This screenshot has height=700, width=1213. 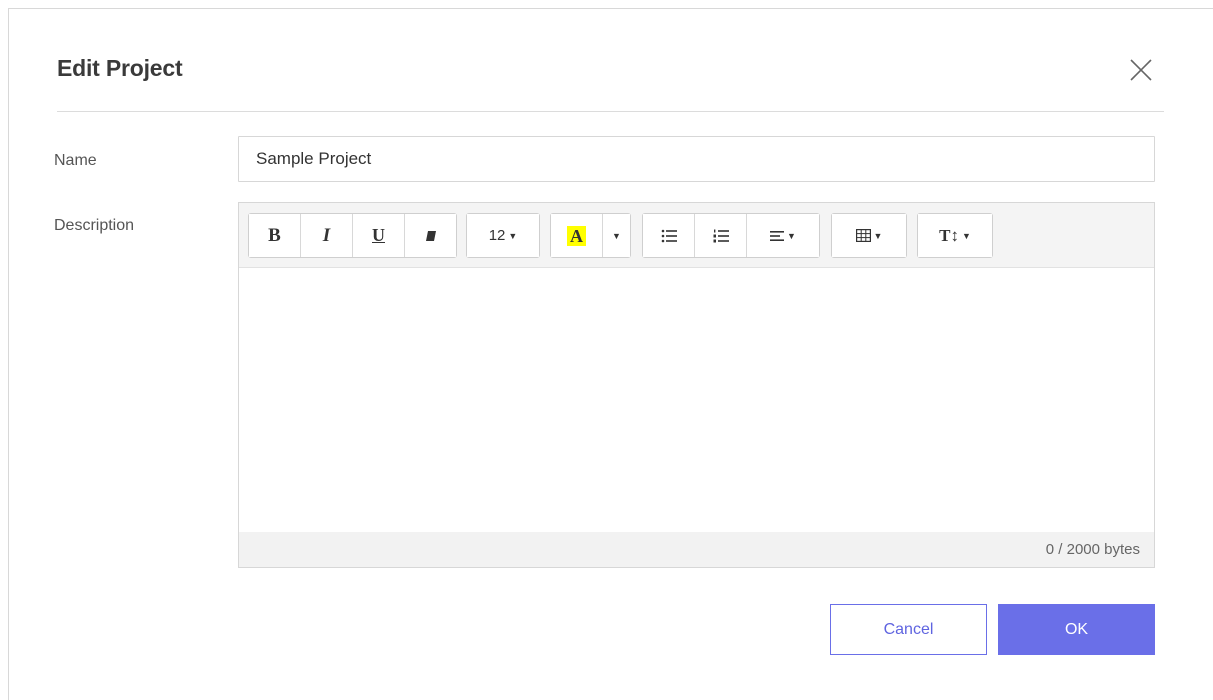 I want to click on name-input, so click(x=696, y=159).